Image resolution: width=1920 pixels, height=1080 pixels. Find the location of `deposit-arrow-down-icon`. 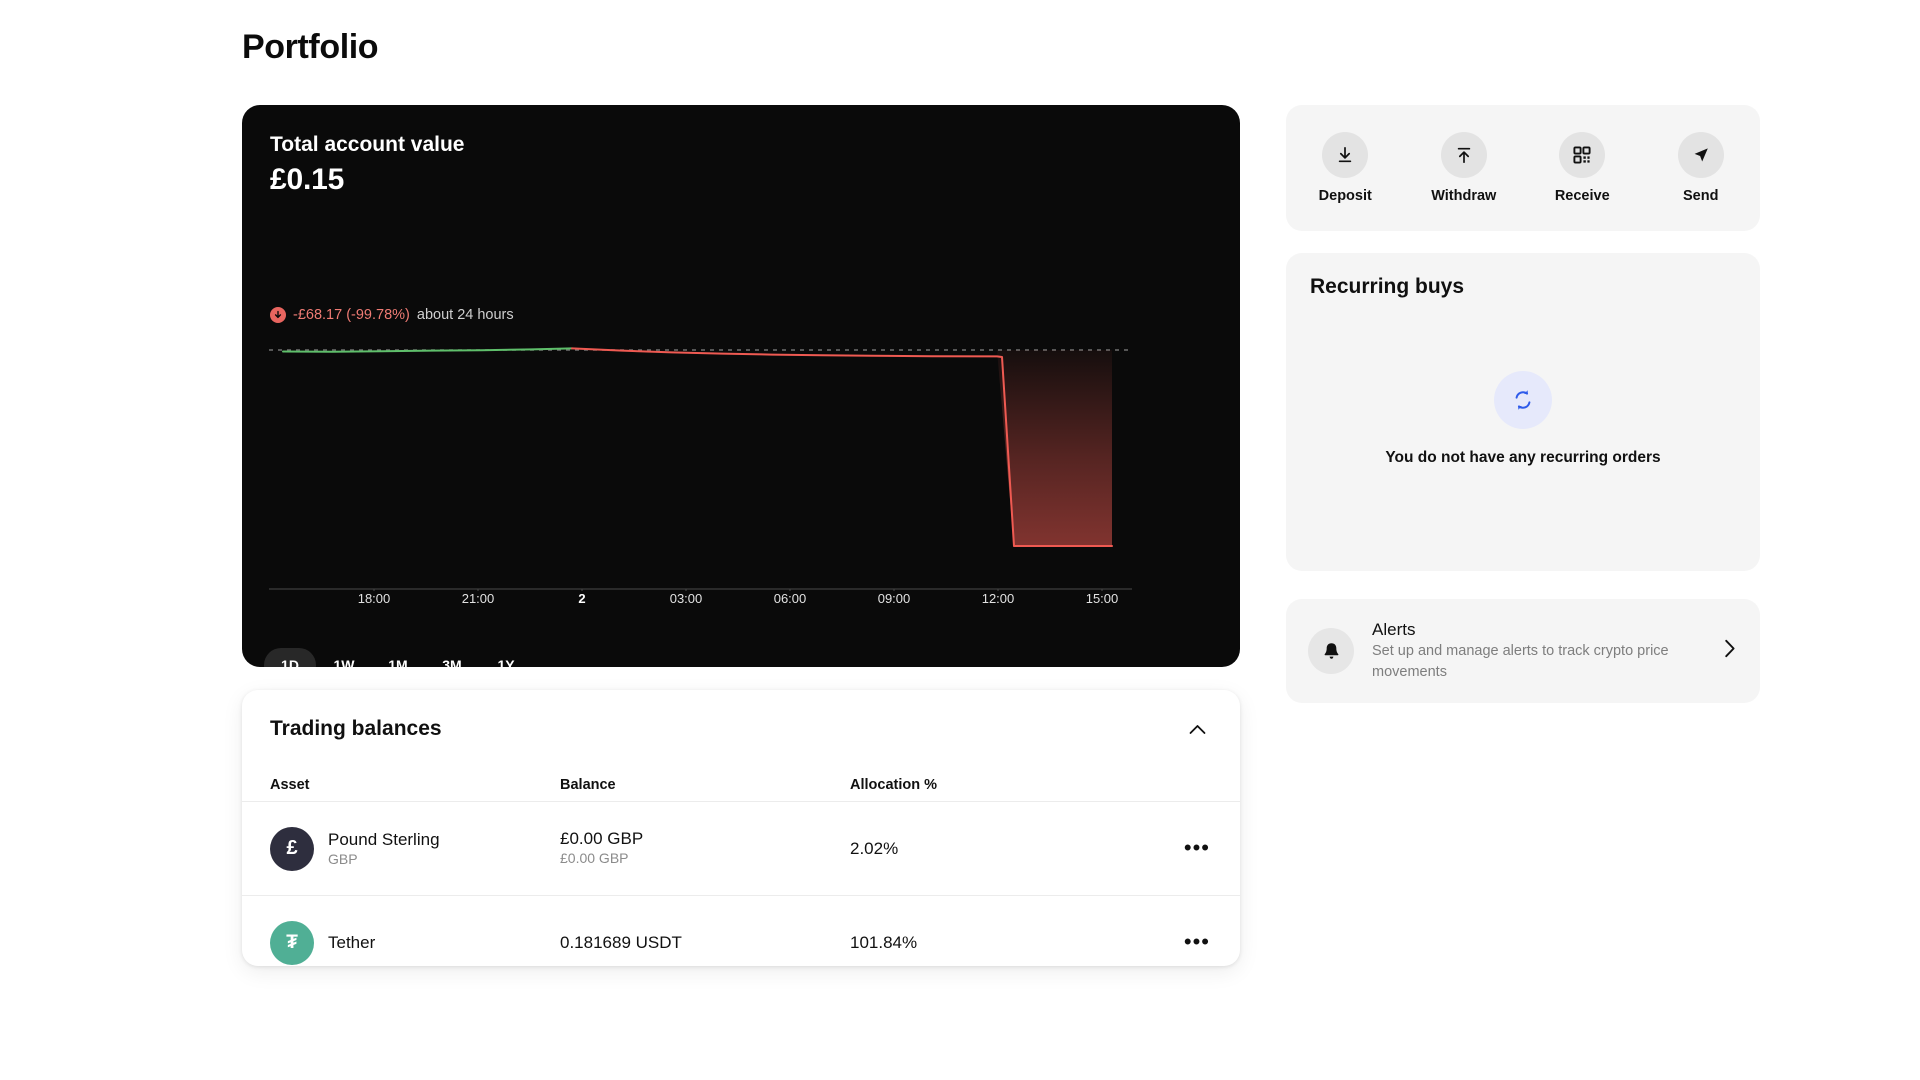

deposit-arrow-down-icon is located at coordinates (1345, 155).